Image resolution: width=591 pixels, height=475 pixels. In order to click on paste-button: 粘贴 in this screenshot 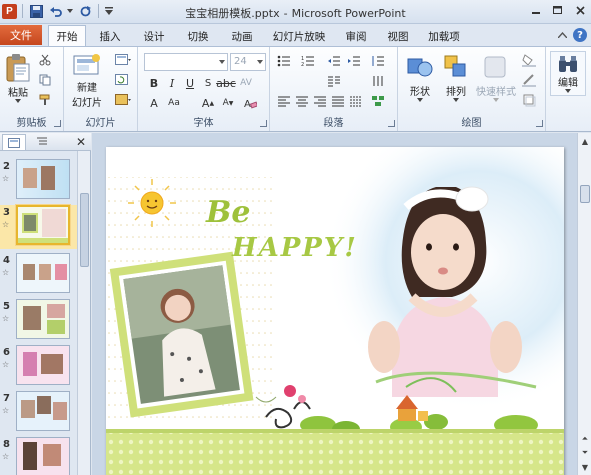, I will do `click(18, 78)`.